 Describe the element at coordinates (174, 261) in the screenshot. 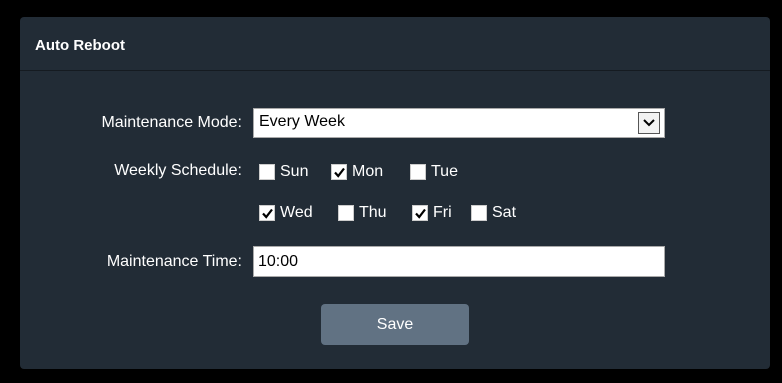

I see `maintenance-time-label: Maintenance Time:` at that location.